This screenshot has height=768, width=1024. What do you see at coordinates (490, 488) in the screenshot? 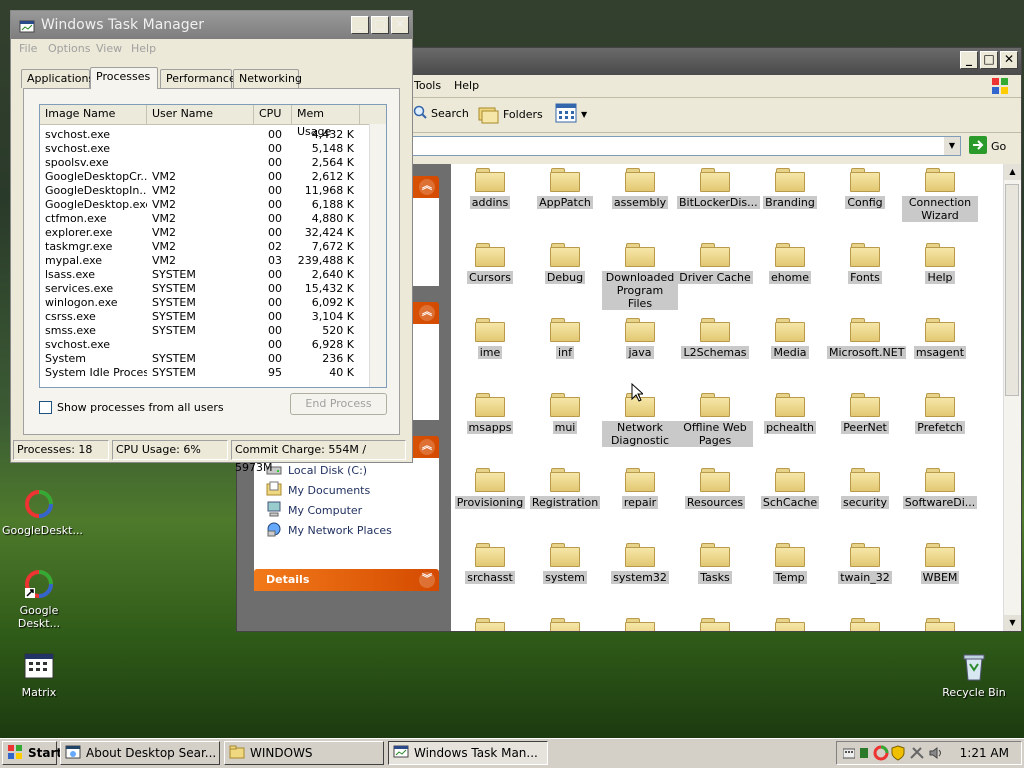
I see `folder-item: Provisioning` at bounding box center [490, 488].